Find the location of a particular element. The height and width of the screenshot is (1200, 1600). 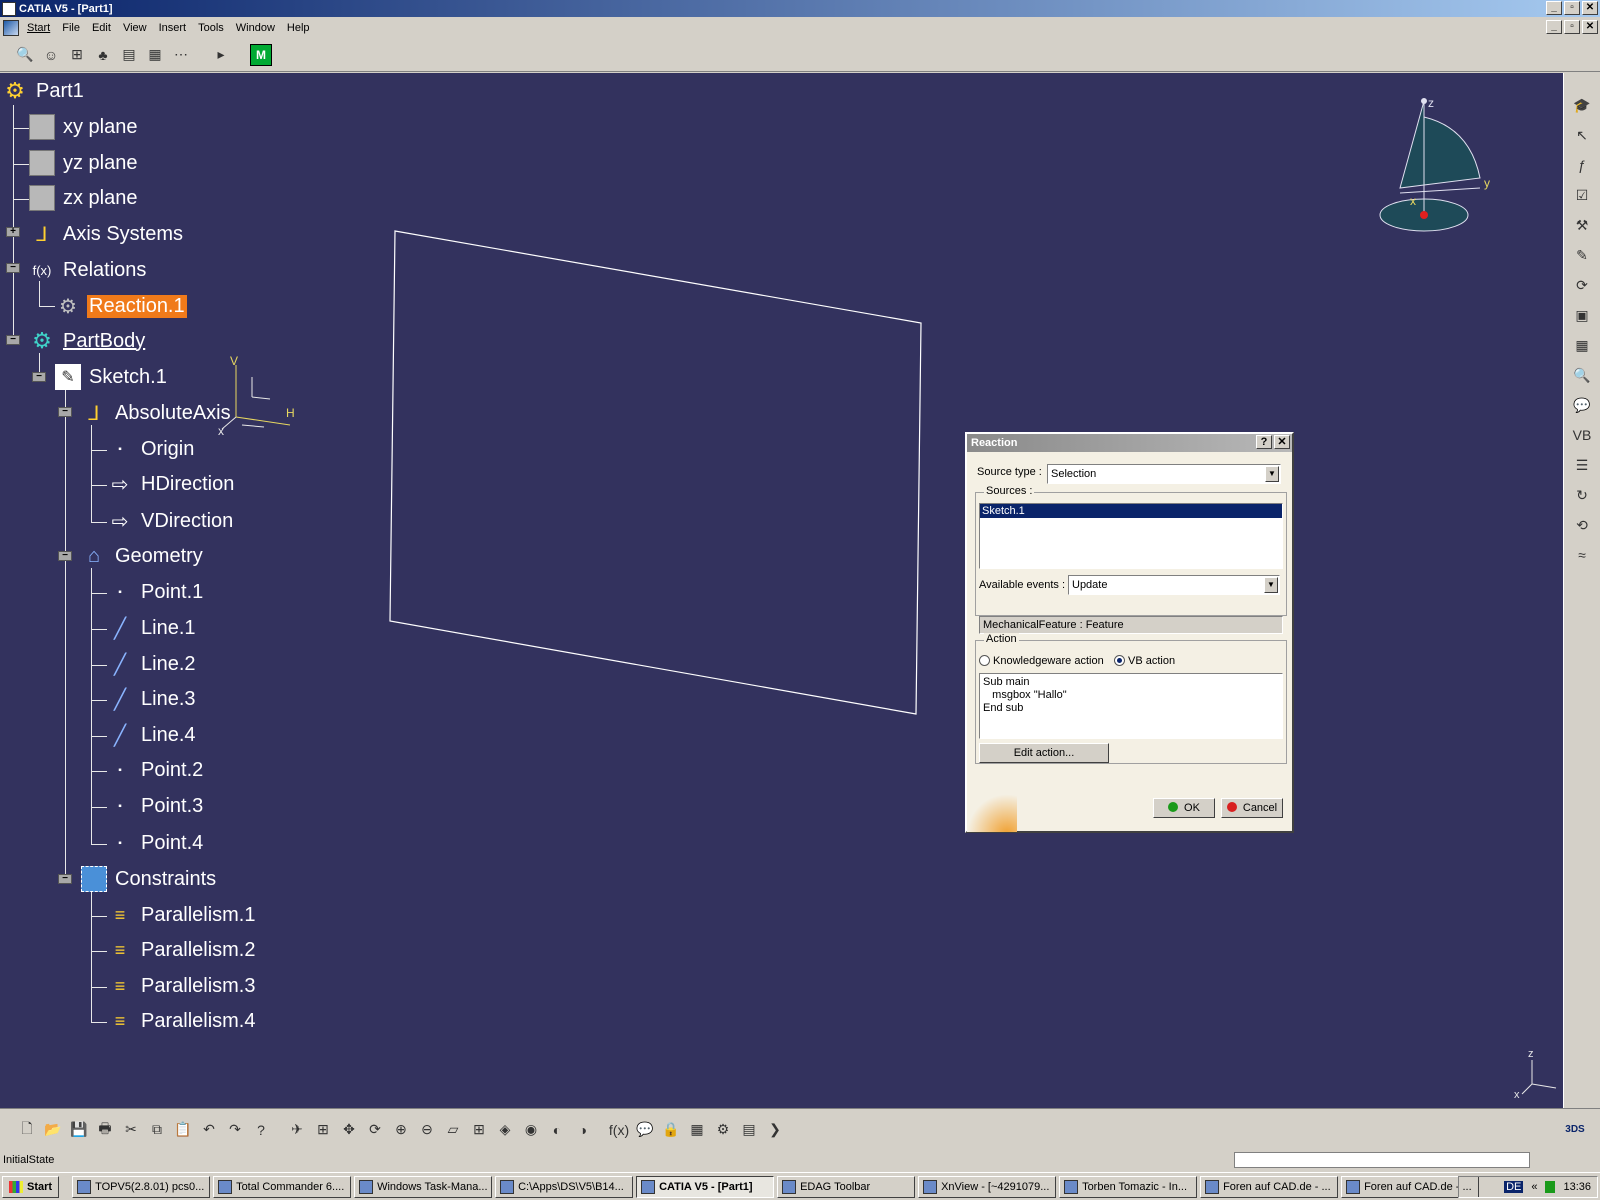

pan-icon: ✥ is located at coordinates (349, 1130).